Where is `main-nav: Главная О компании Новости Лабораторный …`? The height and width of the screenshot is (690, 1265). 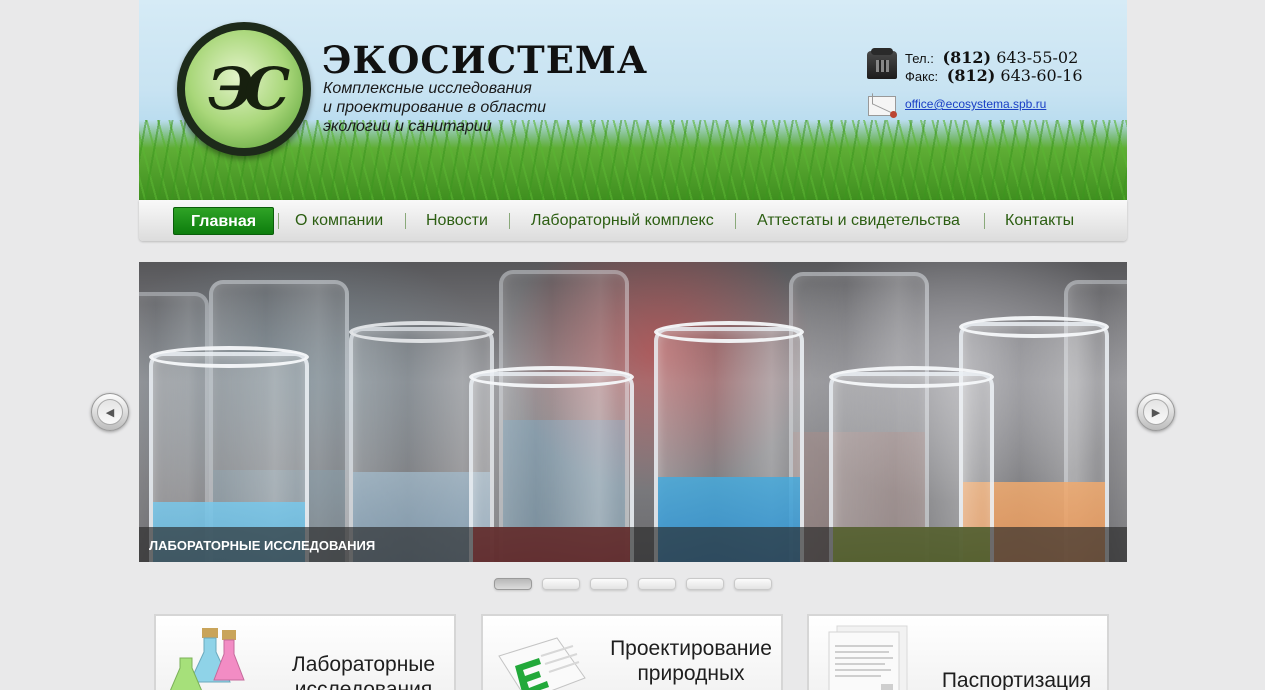
main-nav: Главная О компании Новости Лабораторный … is located at coordinates (633, 220).